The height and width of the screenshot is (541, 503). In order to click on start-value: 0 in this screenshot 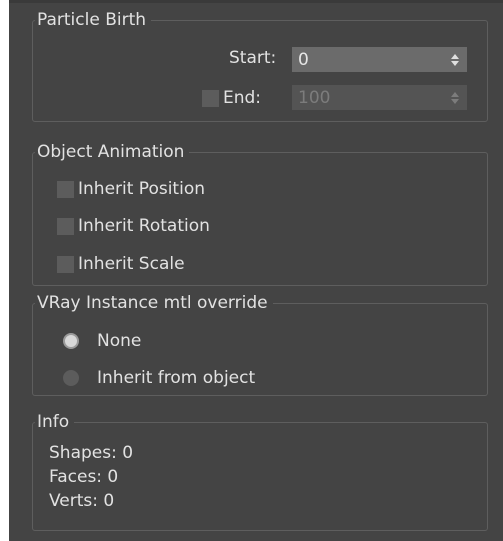, I will do `click(303, 60)`.